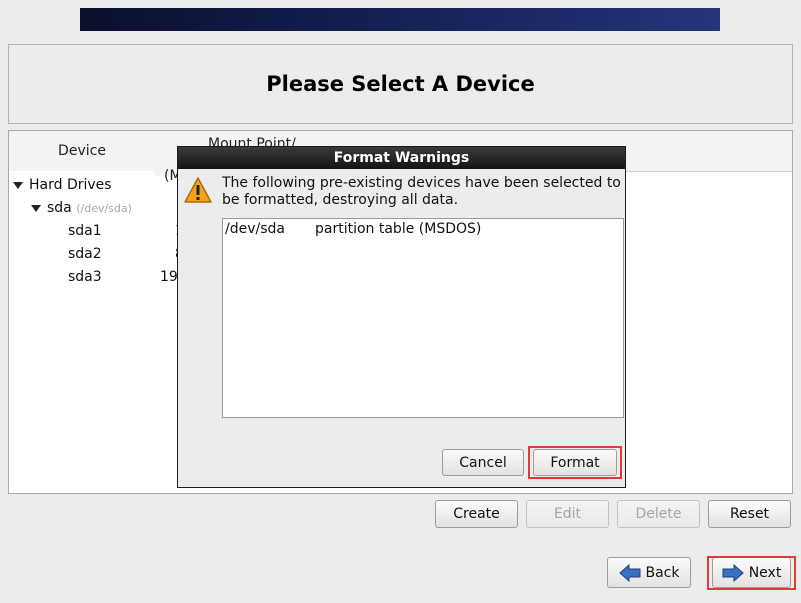  What do you see at coordinates (575, 462) in the screenshot?
I see `format-highlight` at bounding box center [575, 462].